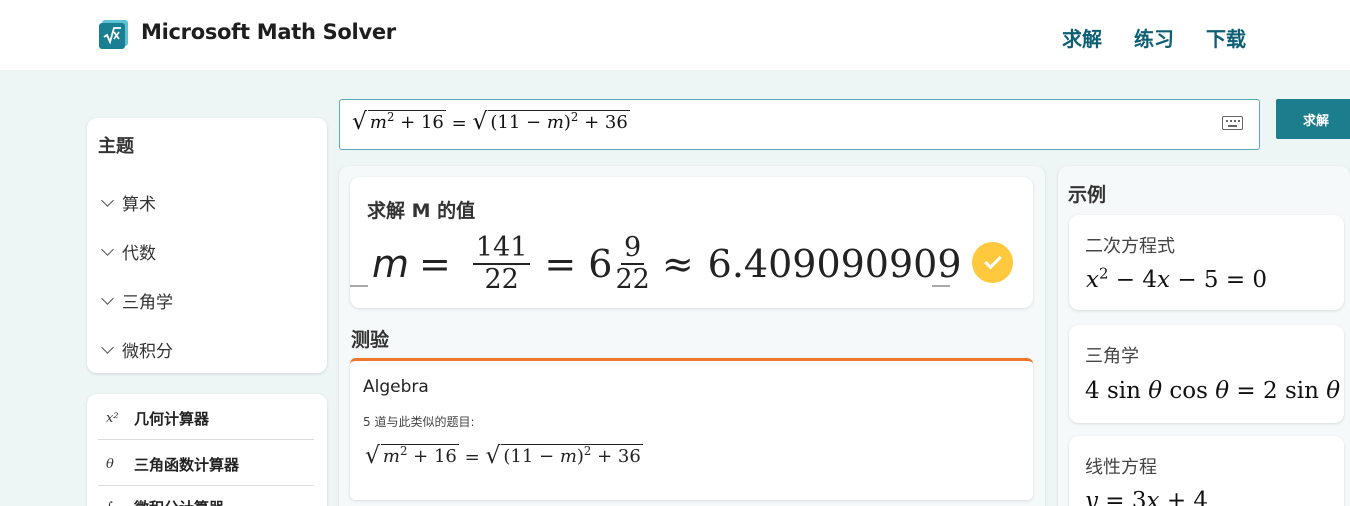 Image resolution: width=1350 pixels, height=506 pixels. Describe the element at coordinates (941, 286) in the screenshot. I see `solution-right-marker` at that location.